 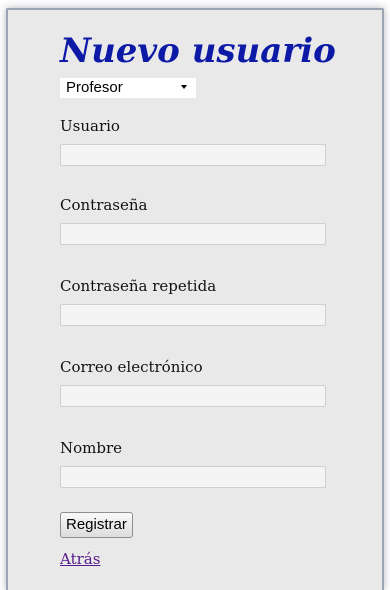 What do you see at coordinates (193, 396) in the screenshot?
I see `correo-input` at bounding box center [193, 396].